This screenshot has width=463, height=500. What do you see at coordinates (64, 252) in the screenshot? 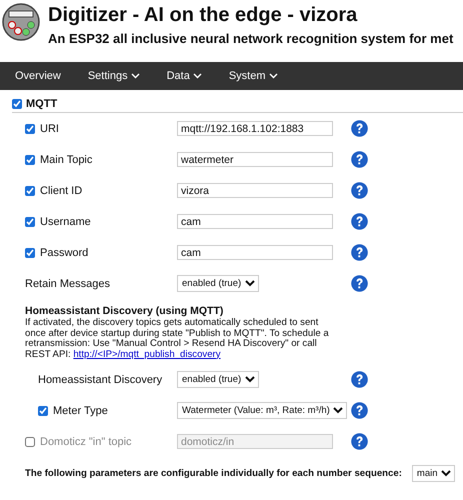
I see `field-label: Password` at bounding box center [64, 252].